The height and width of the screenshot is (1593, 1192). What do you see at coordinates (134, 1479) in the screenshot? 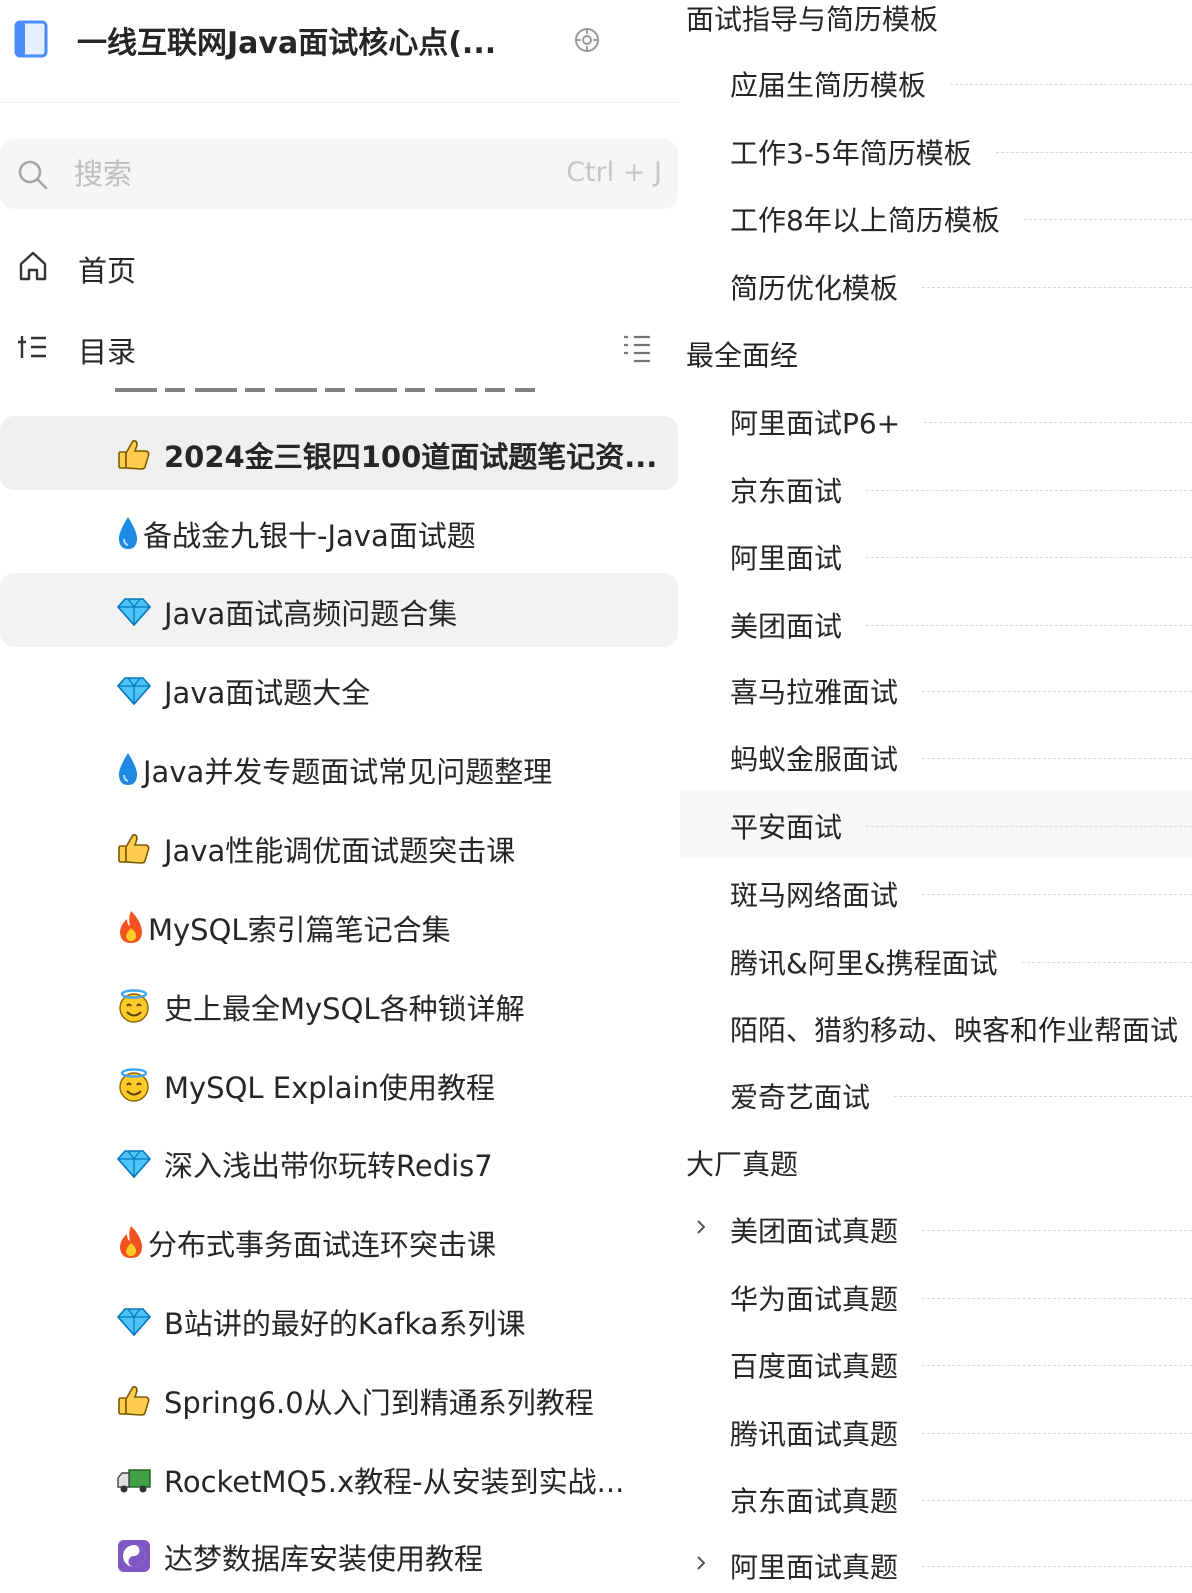
I see `truck-icon` at bounding box center [134, 1479].